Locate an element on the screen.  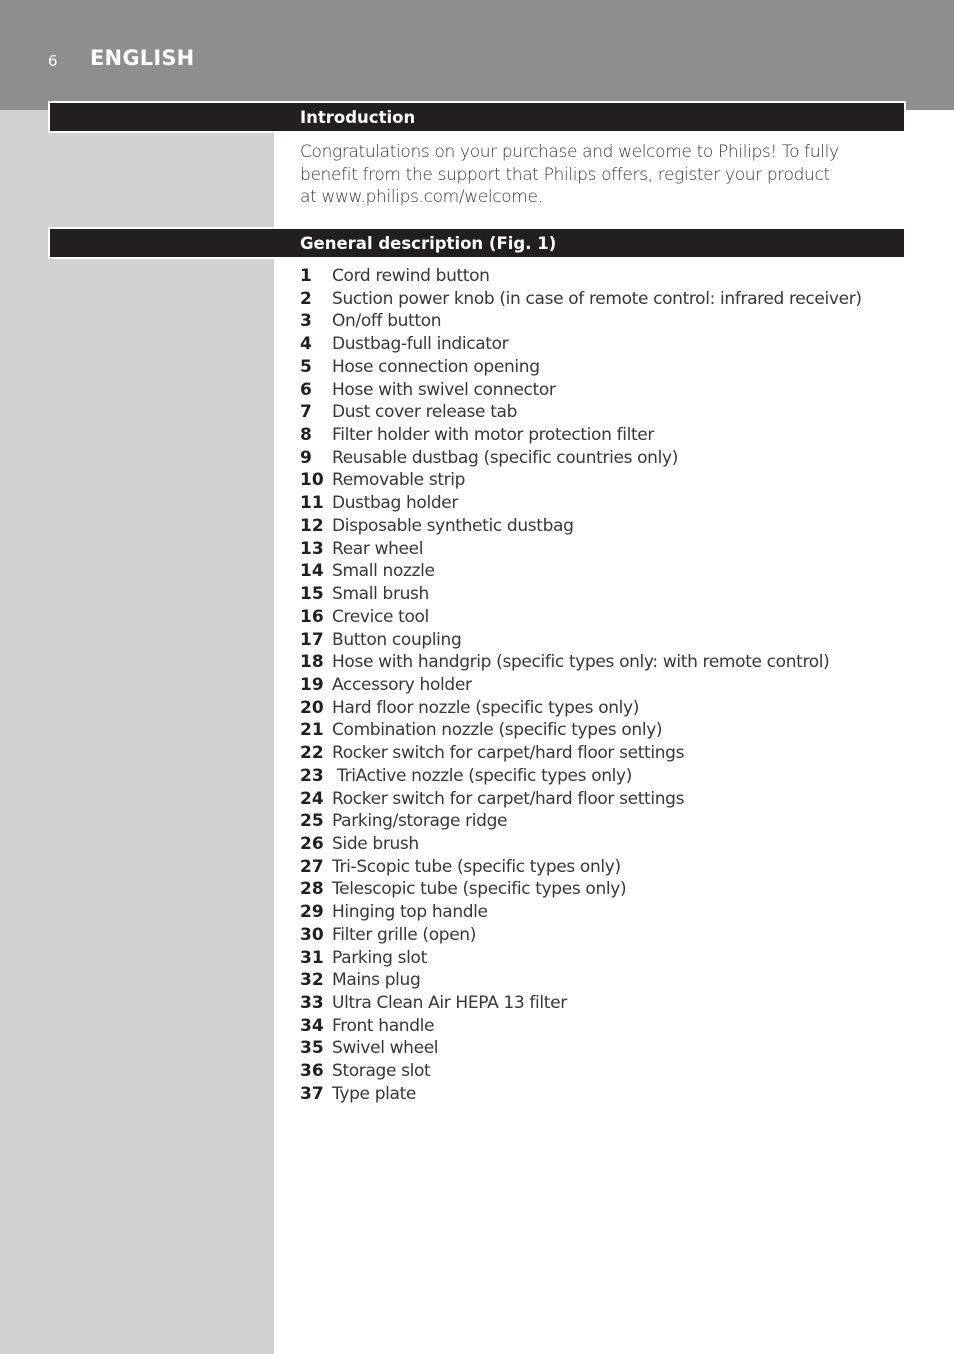
parts-list-item: 17 Button coupling is located at coordinates (581, 640).